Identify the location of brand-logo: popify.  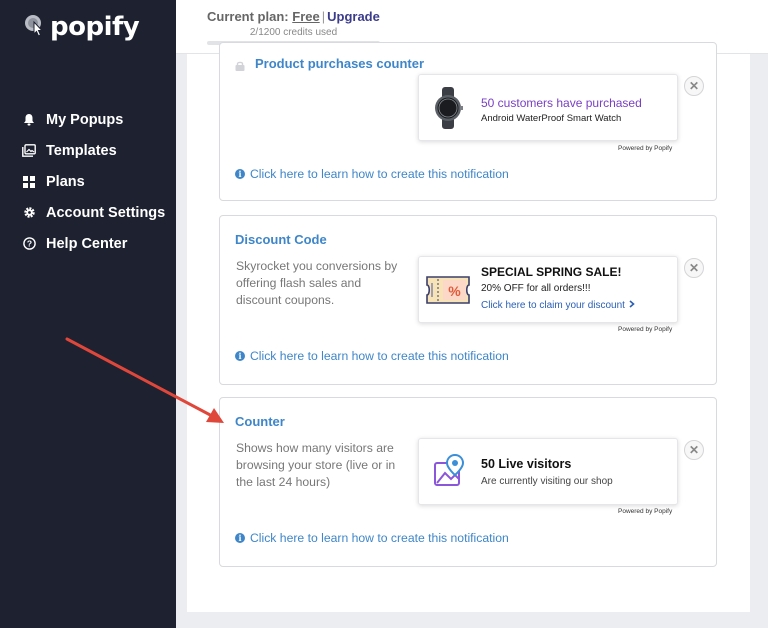
(82, 27).